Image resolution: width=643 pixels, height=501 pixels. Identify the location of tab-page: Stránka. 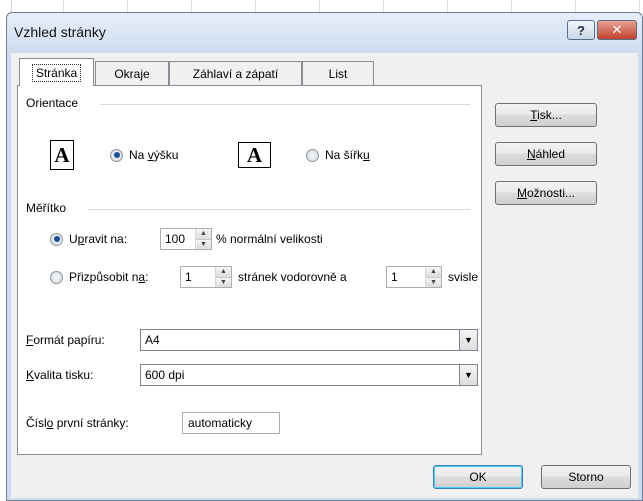
(56, 72).